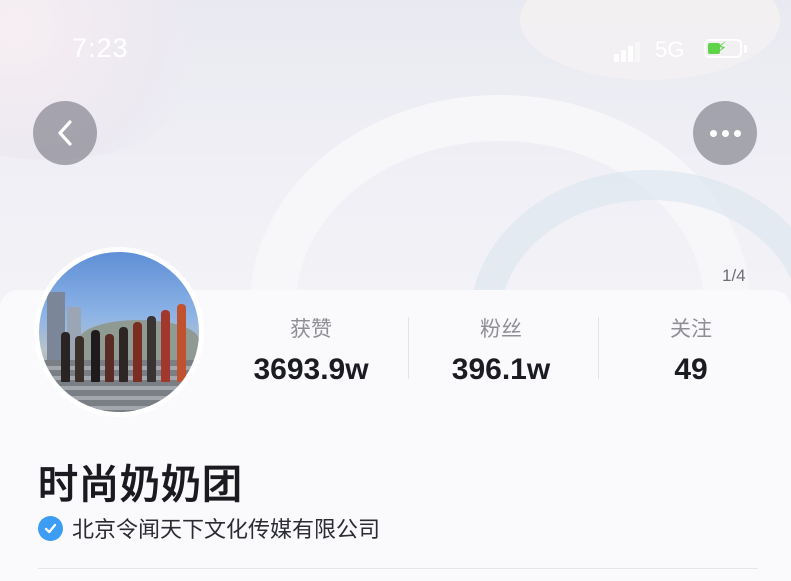  What do you see at coordinates (691, 346) in the screenshot?
I see `stat-following: 关注 49` at bounding box center [691, 346].